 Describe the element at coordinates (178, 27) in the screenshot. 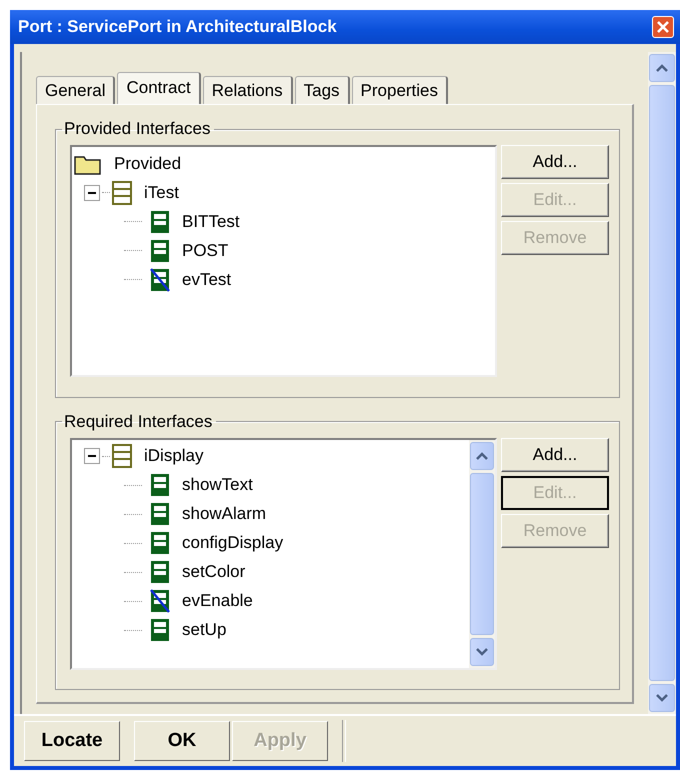

I see `window-title: Port : ServicePort in ArchitecturalBlock` at that location.